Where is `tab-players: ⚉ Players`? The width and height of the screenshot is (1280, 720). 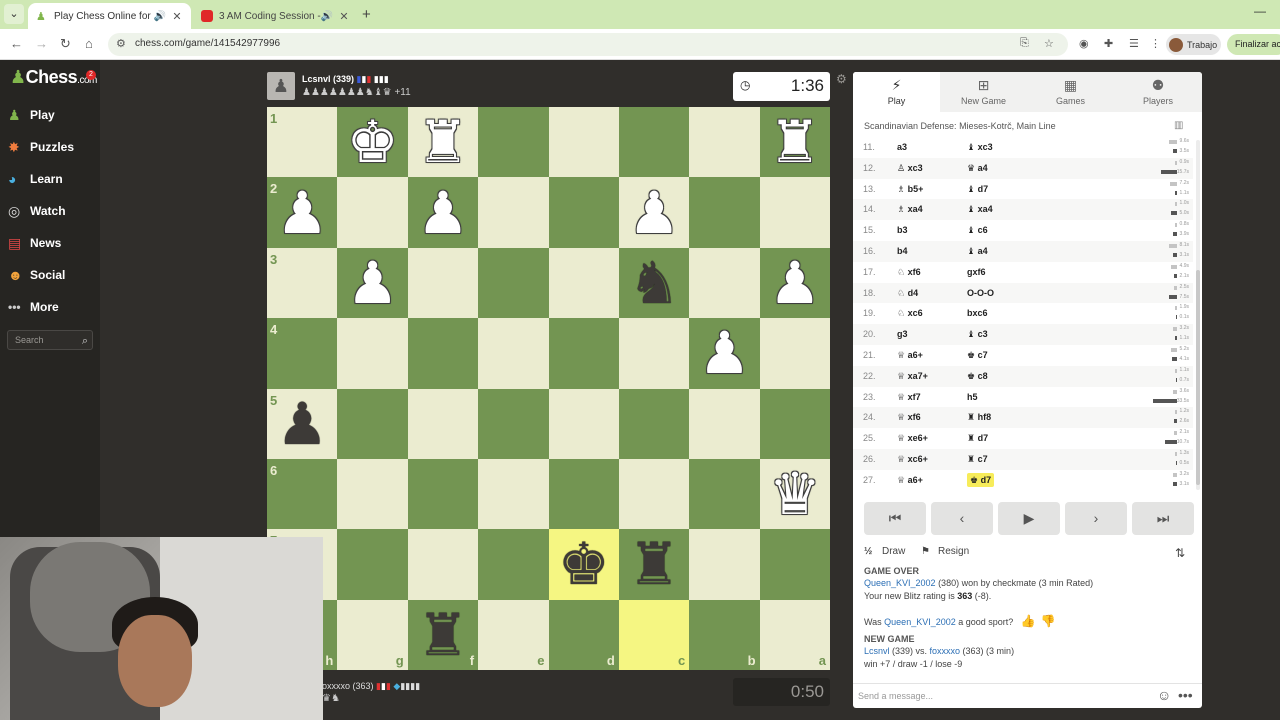 tab-players: ⚉ Players is located at coordinates (1158, 92).